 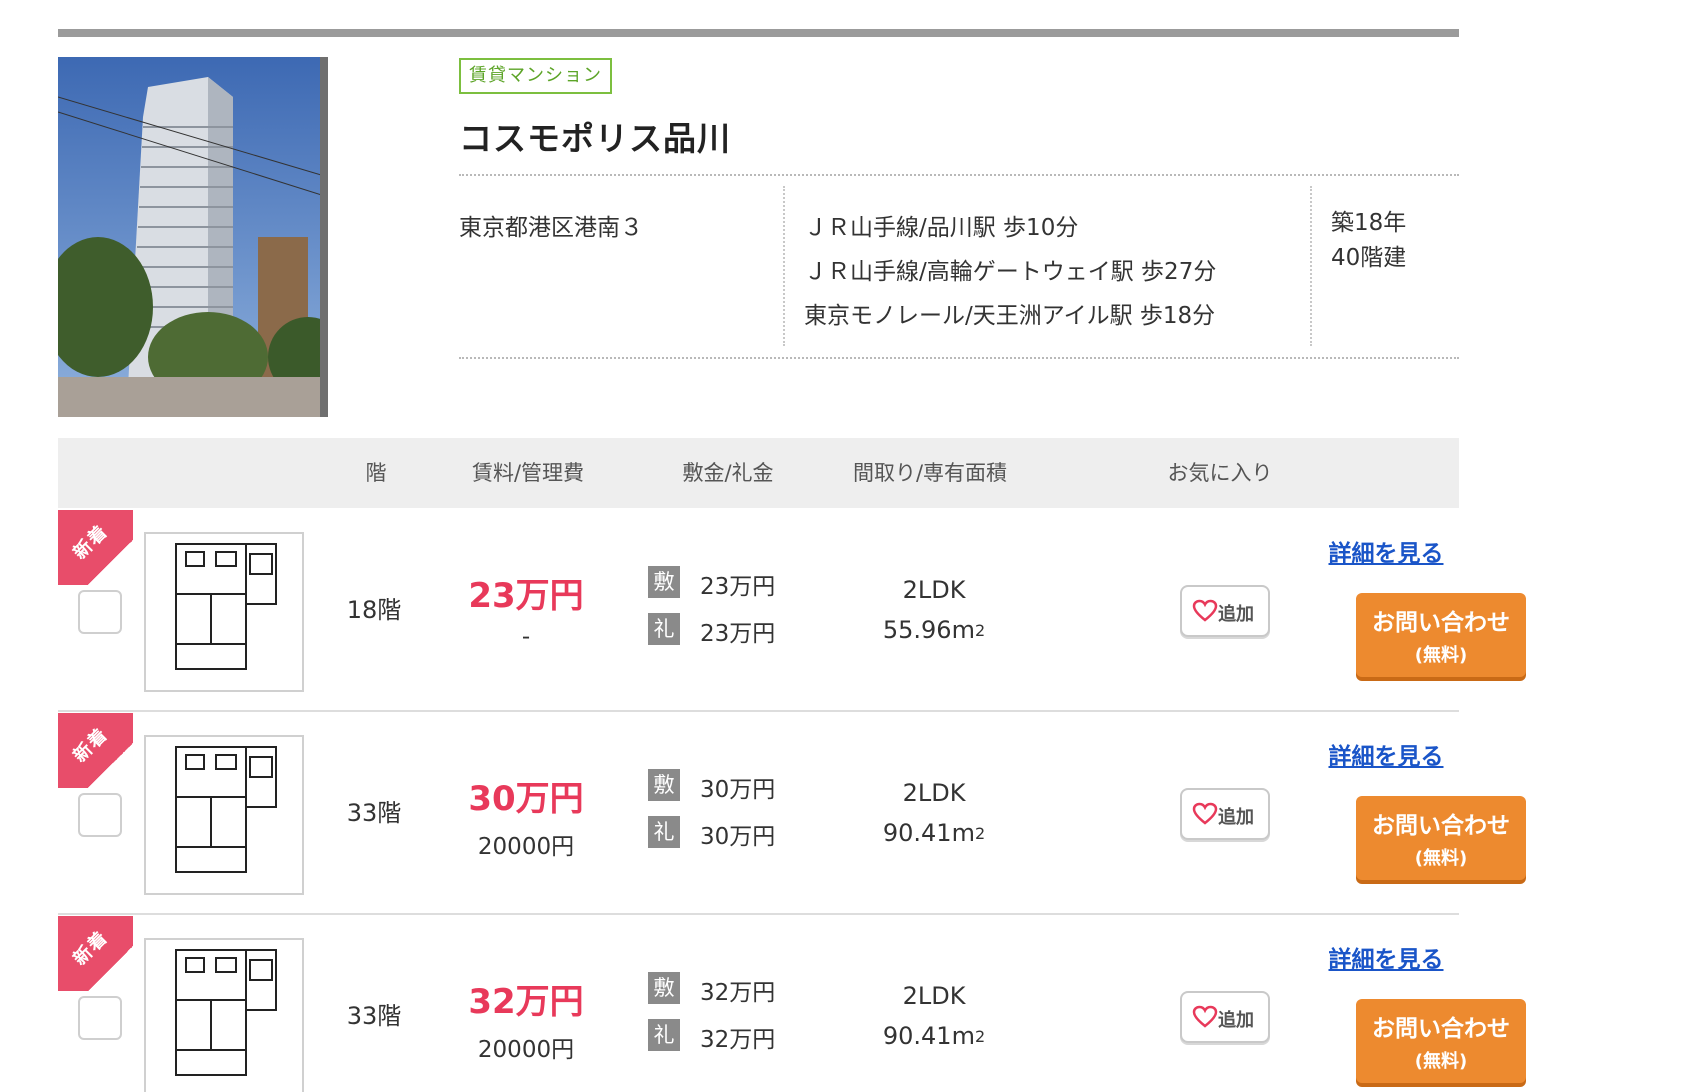 I want to click on deposit-value: 23万円, so click(x=738, y=587).